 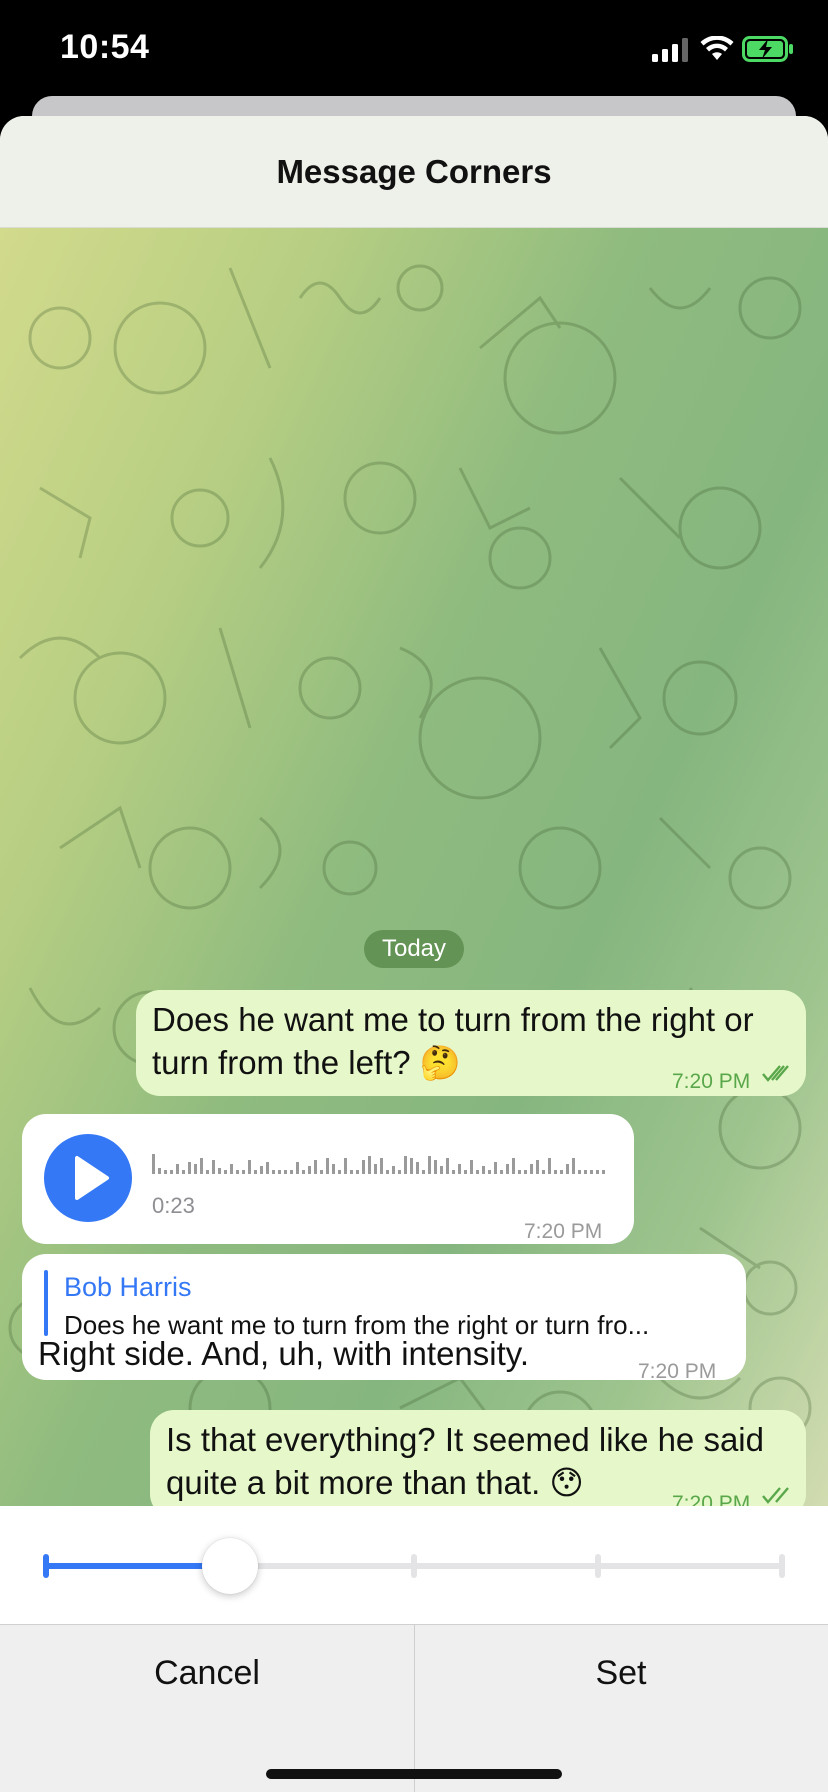 I want to click on cellular-signal-icon, so click(x=670, y=50).